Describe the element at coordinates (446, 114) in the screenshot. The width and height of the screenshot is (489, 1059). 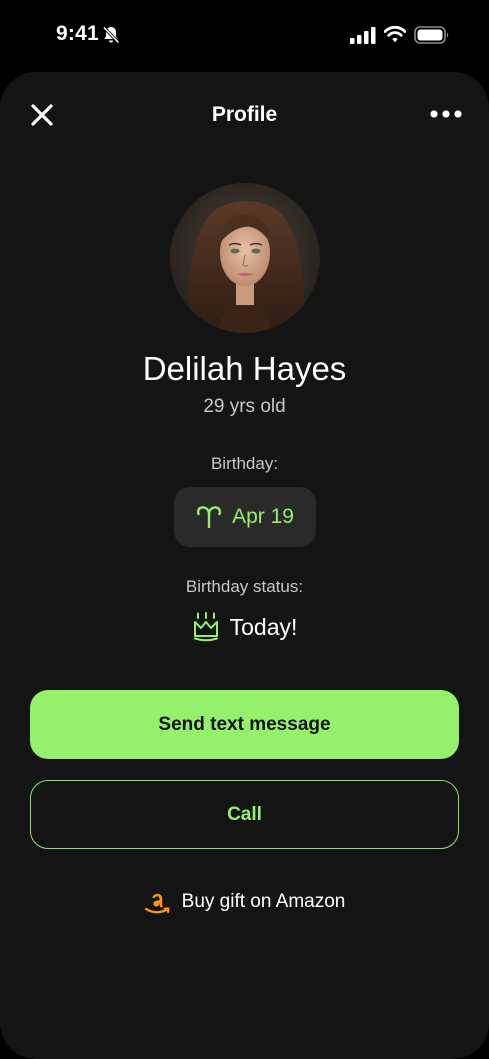
I see `more-options-icon` at that location.